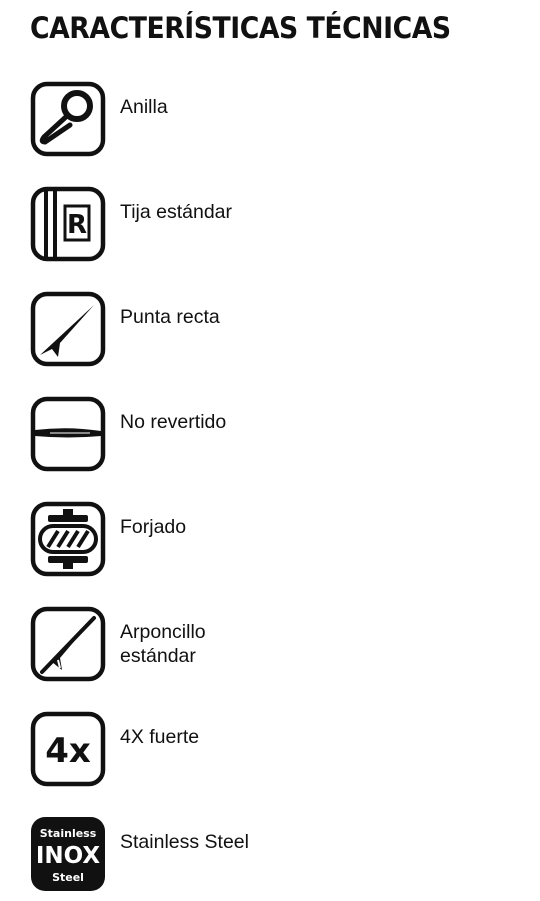 Image resolution: width=540 pixels, height=901 pixels. What do you see at coordinates (270, 854) in the screenshot?
I see `feature-item-stainless-steel: Stainless INOX Steel Stainless Steel` at bounding box center [270, 854].